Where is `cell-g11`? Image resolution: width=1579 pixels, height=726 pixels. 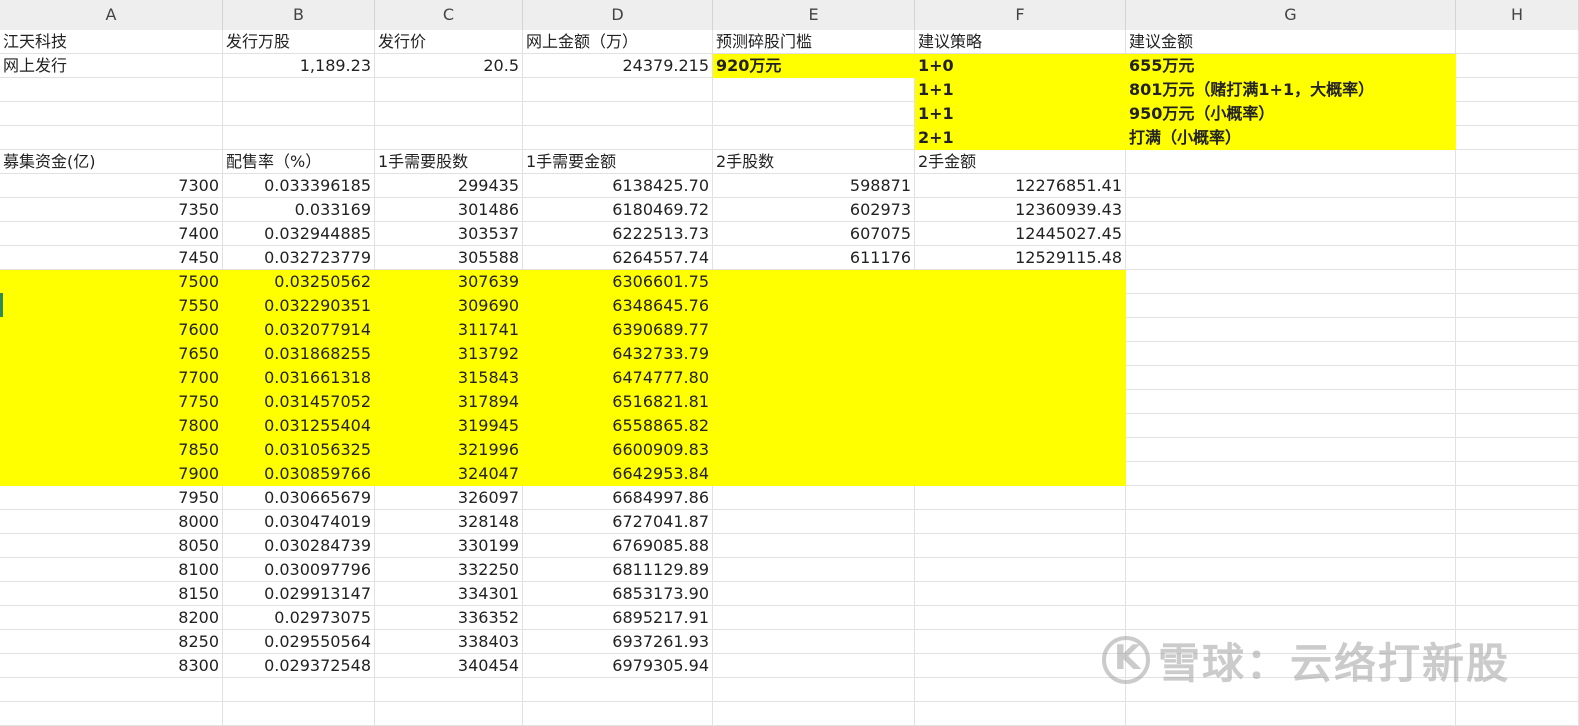 cell-g11 is located at coordinates (1291, 282).